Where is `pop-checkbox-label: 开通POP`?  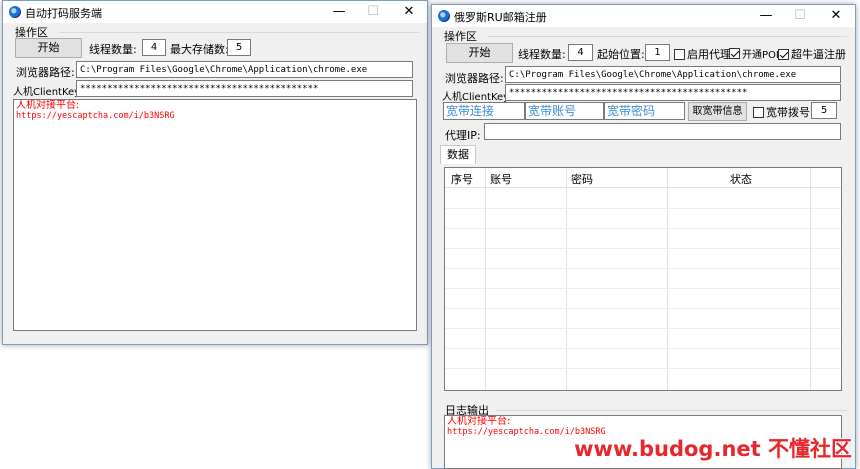 pop-checkbox-label: 开通POP is located at coordinates (762, 55).